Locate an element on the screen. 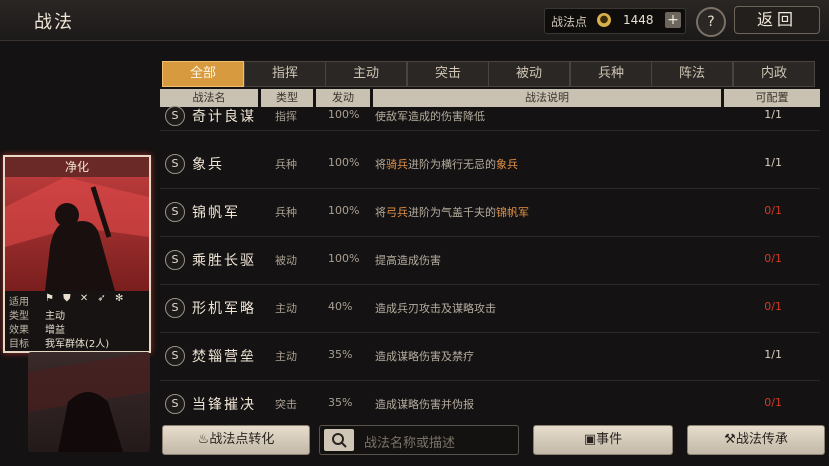 The image size is (829, 466). help-button: ? is located at coordinates (711, 22).